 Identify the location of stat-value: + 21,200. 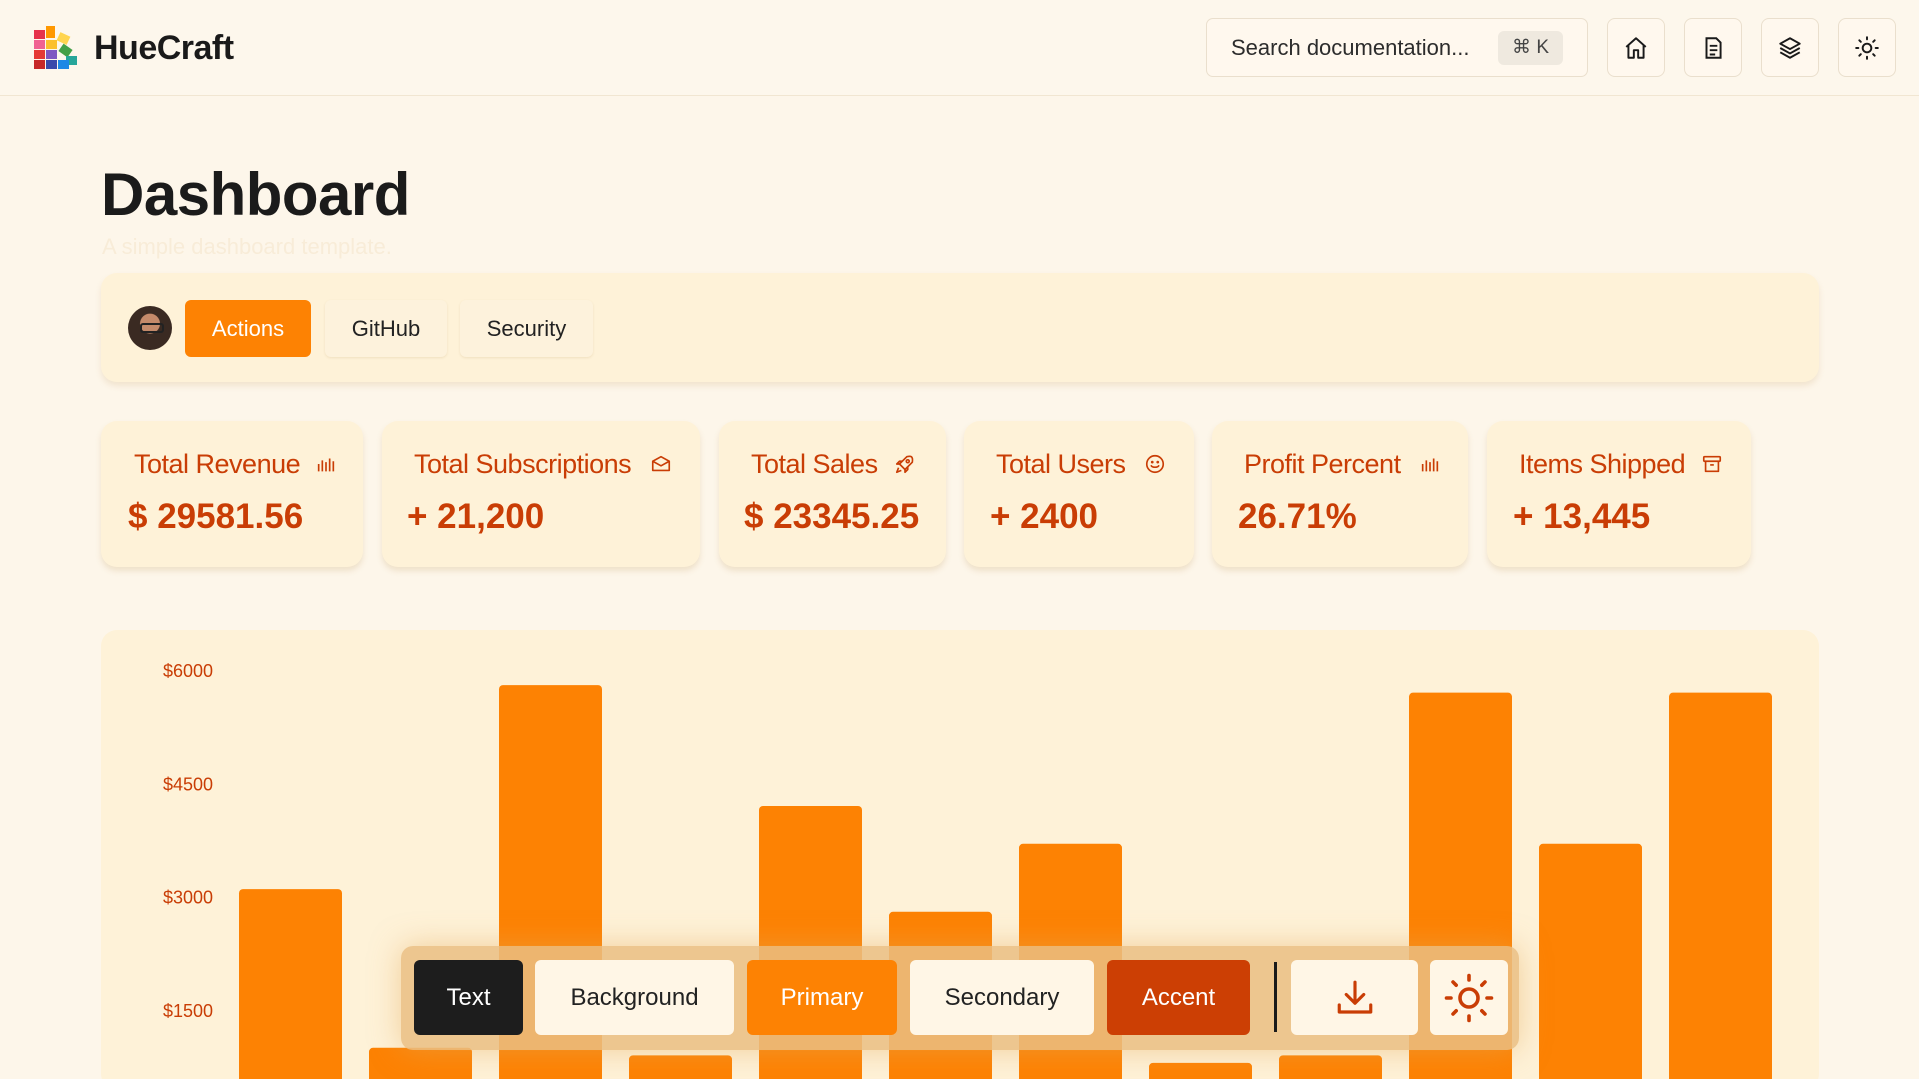
(476, 516).